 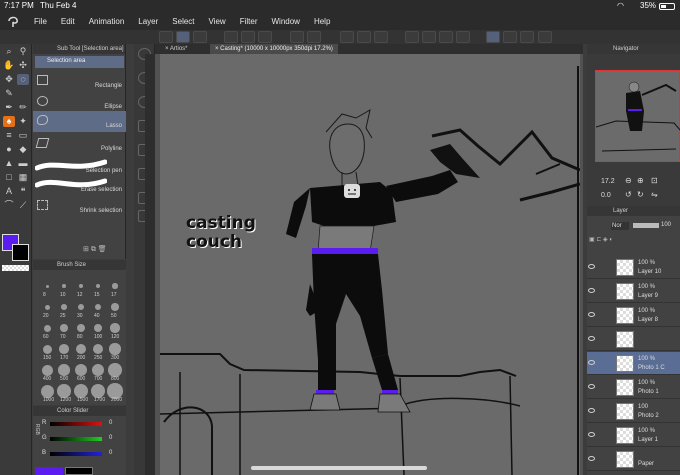 I want to click on subtool-shrink-selection: Shrink selection, so click(x=79, y=206).